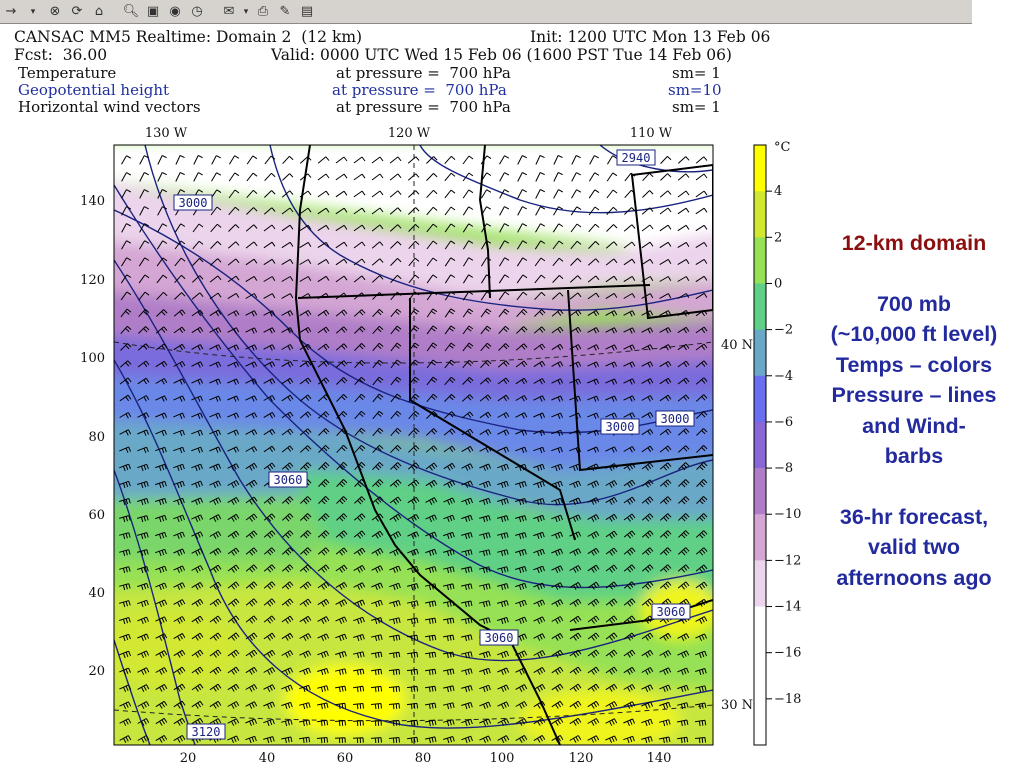  I want to click on colorbar-label: −14, so click(787, 607).